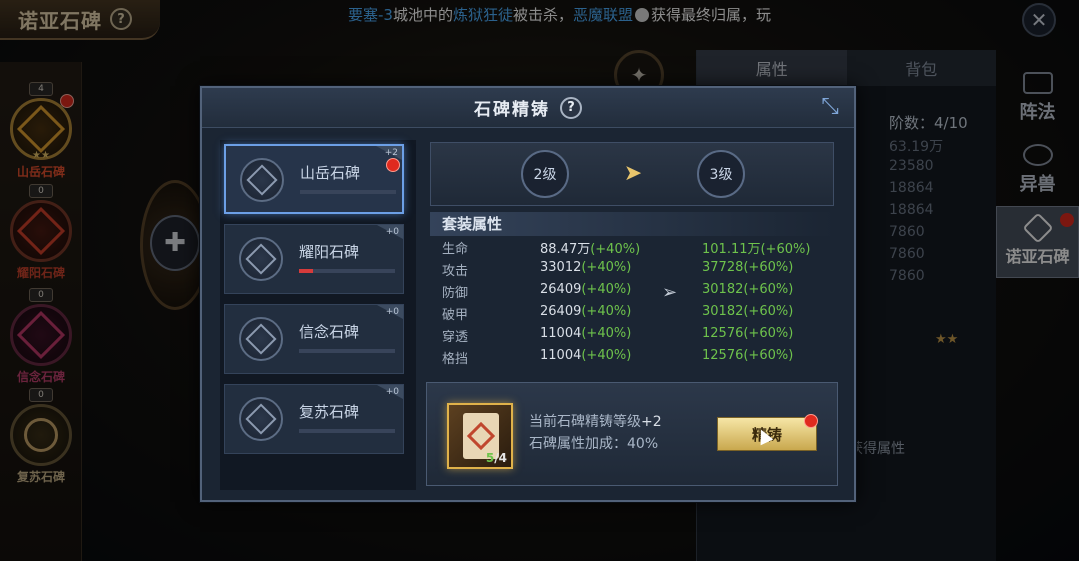 The height and width of the screenshot is (561, 1079). What do you see at coordinates (561, 267) in the screenshot?
I see `attr-current-value: 33012` at bounding box center [561, 267].